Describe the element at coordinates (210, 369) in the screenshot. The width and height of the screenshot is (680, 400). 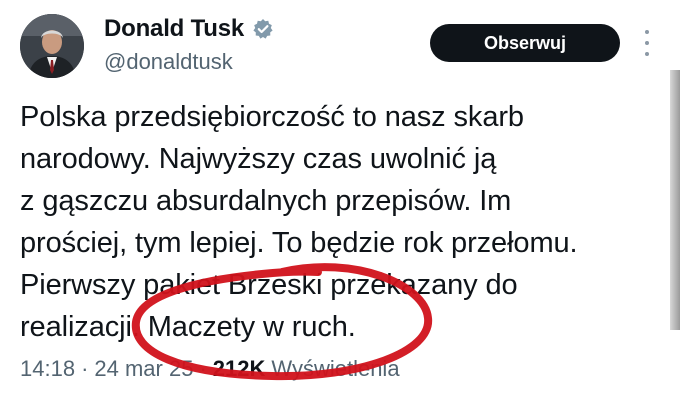
I see `tweet-meta: 14:18 · 24 mar 25 · 212K Wyświetlenia` at that location.